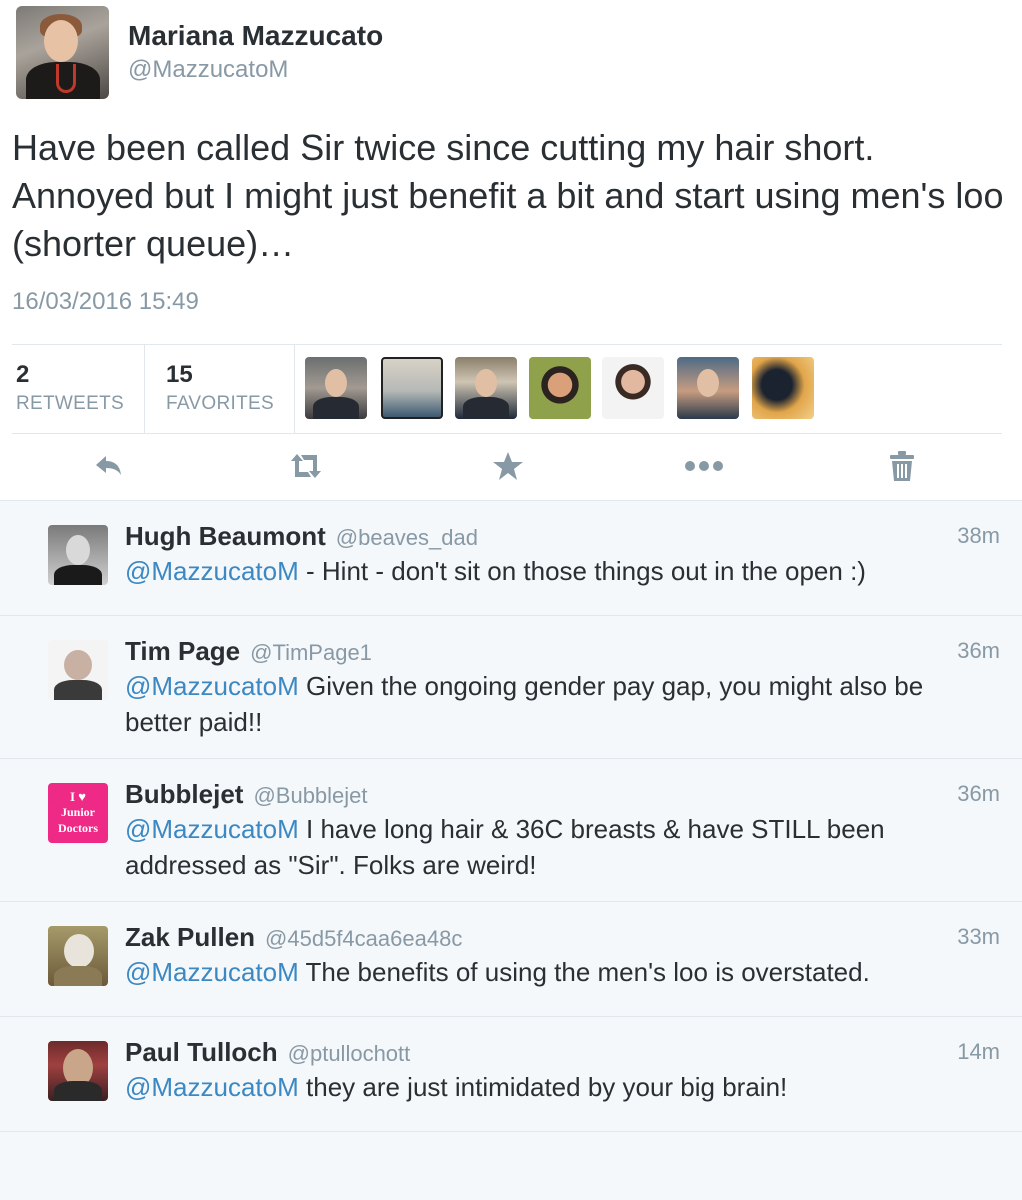 Image resolution: width=1022 pixels, height=1200 pixels. What do you see at coordinates (70, 403) in the screenshot?
I see `retweets-label: RETWEETS` at bounding box center [70, 403].